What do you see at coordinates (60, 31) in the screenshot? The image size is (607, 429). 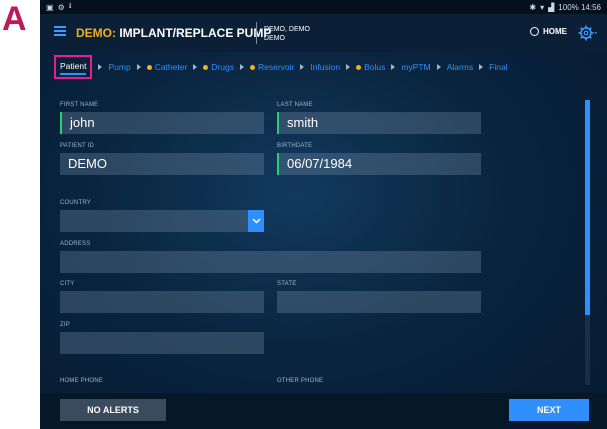 I see `menu-icon` at bounding box center [60, 31].